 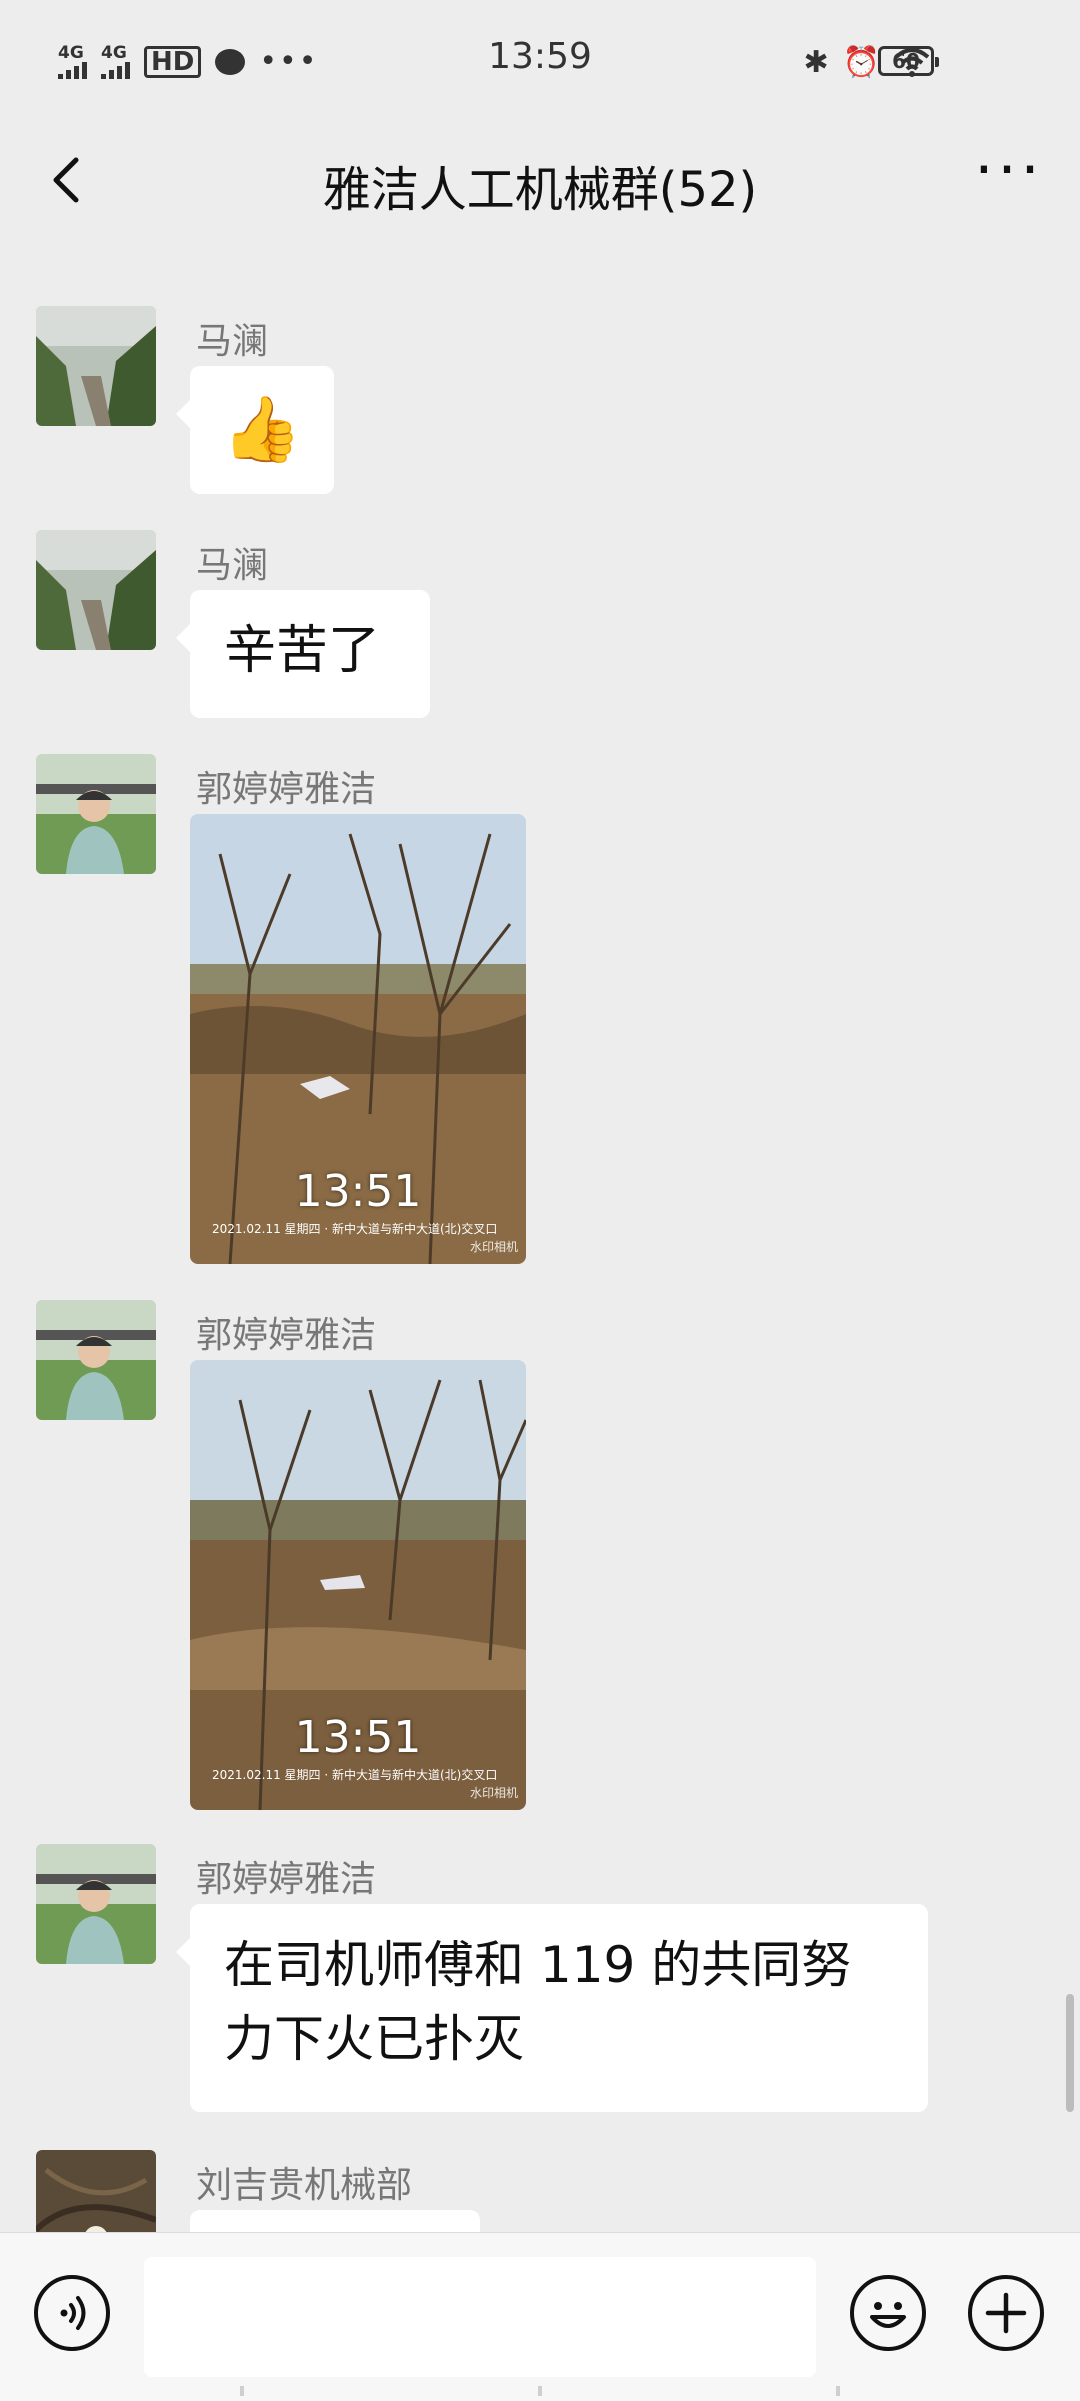 I want to click on plus-button, so click(x=1006, y=2313).